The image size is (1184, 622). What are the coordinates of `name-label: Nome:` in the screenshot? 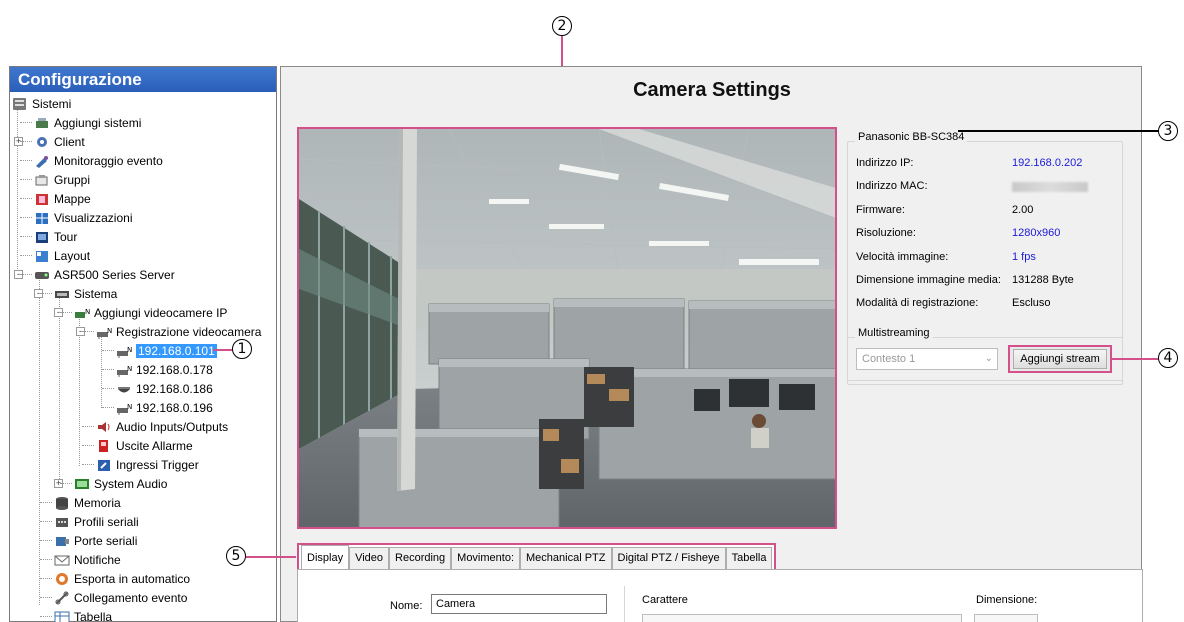 It's located at (406, 606).